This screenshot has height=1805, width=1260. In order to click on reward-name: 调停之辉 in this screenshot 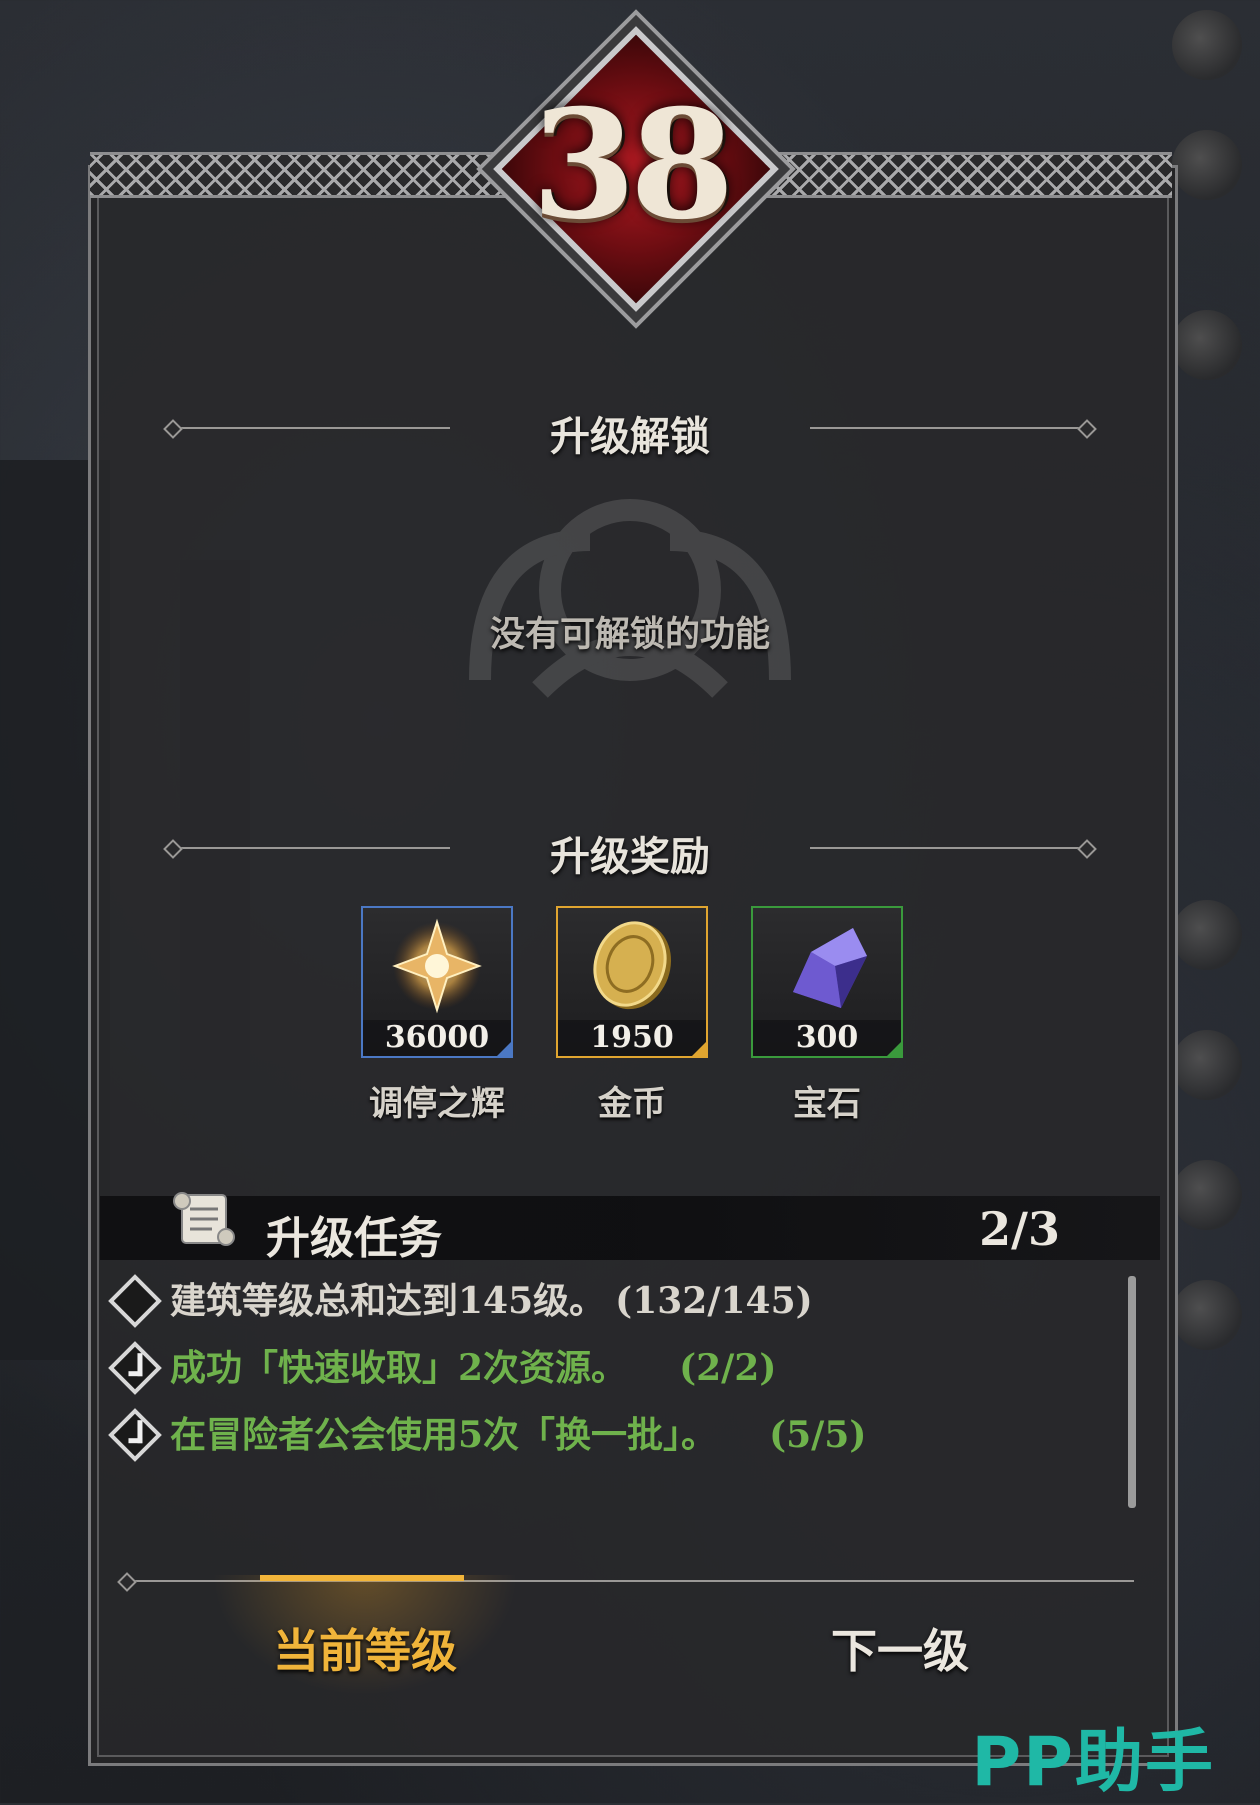, I will do `click(437, 1104)`.